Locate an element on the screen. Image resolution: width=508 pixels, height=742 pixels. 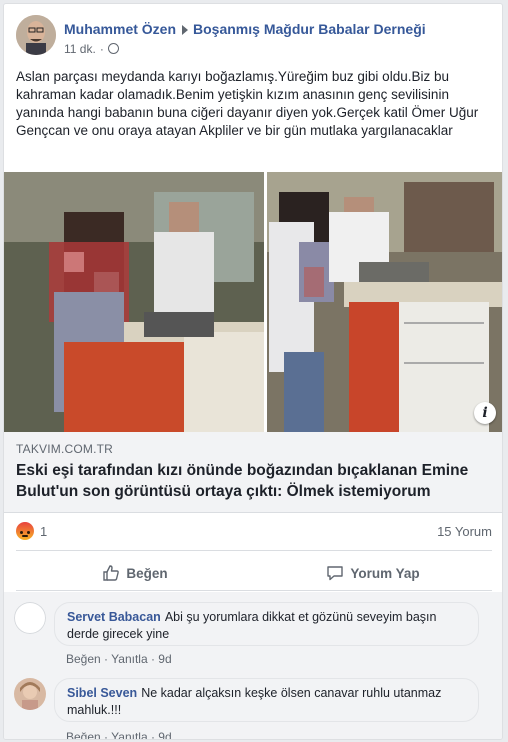
group-name-link: Boşanmış Mağdur Babalar Derneği is located at coordinates (309, 29).